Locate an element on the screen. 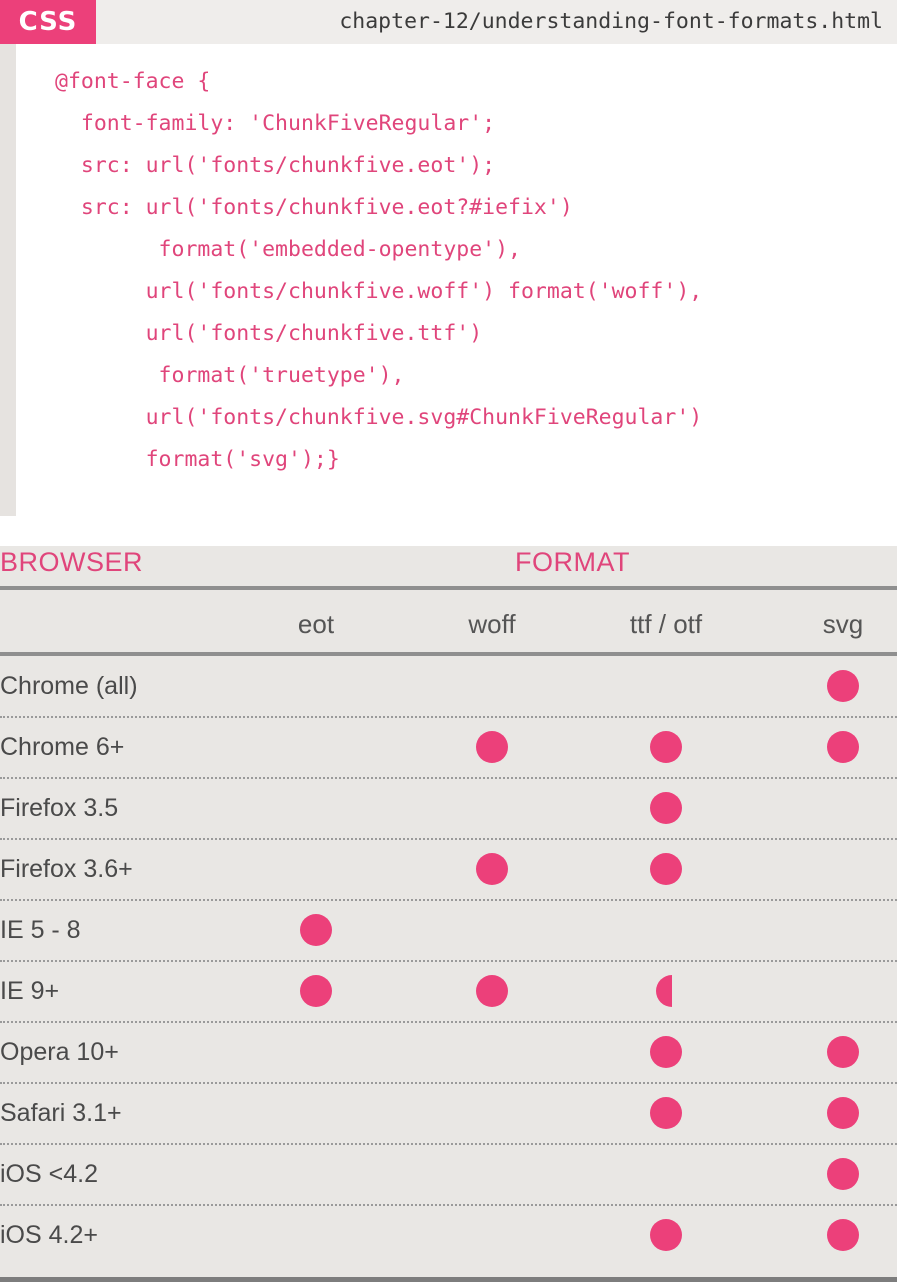 Image resolution: width=897 pixels, height=1282 pixels. table-row: IE 9+ is located at coordinates (448, 992).